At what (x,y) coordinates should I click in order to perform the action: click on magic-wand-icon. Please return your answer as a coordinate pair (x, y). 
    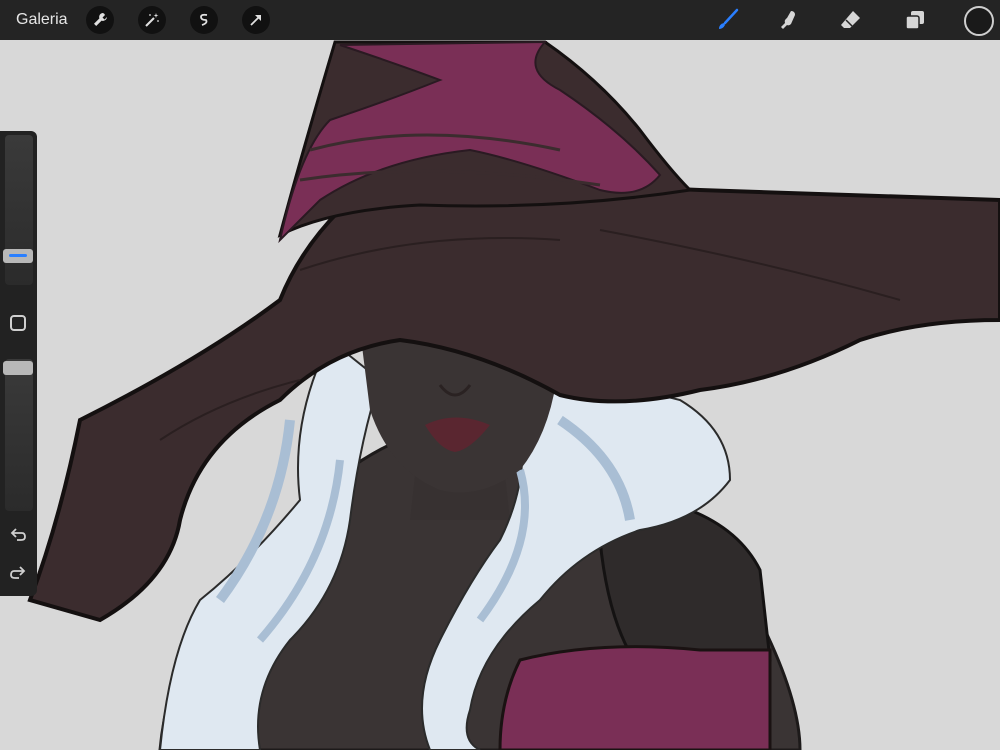
    Looking at the image, I should click on (152, 20).